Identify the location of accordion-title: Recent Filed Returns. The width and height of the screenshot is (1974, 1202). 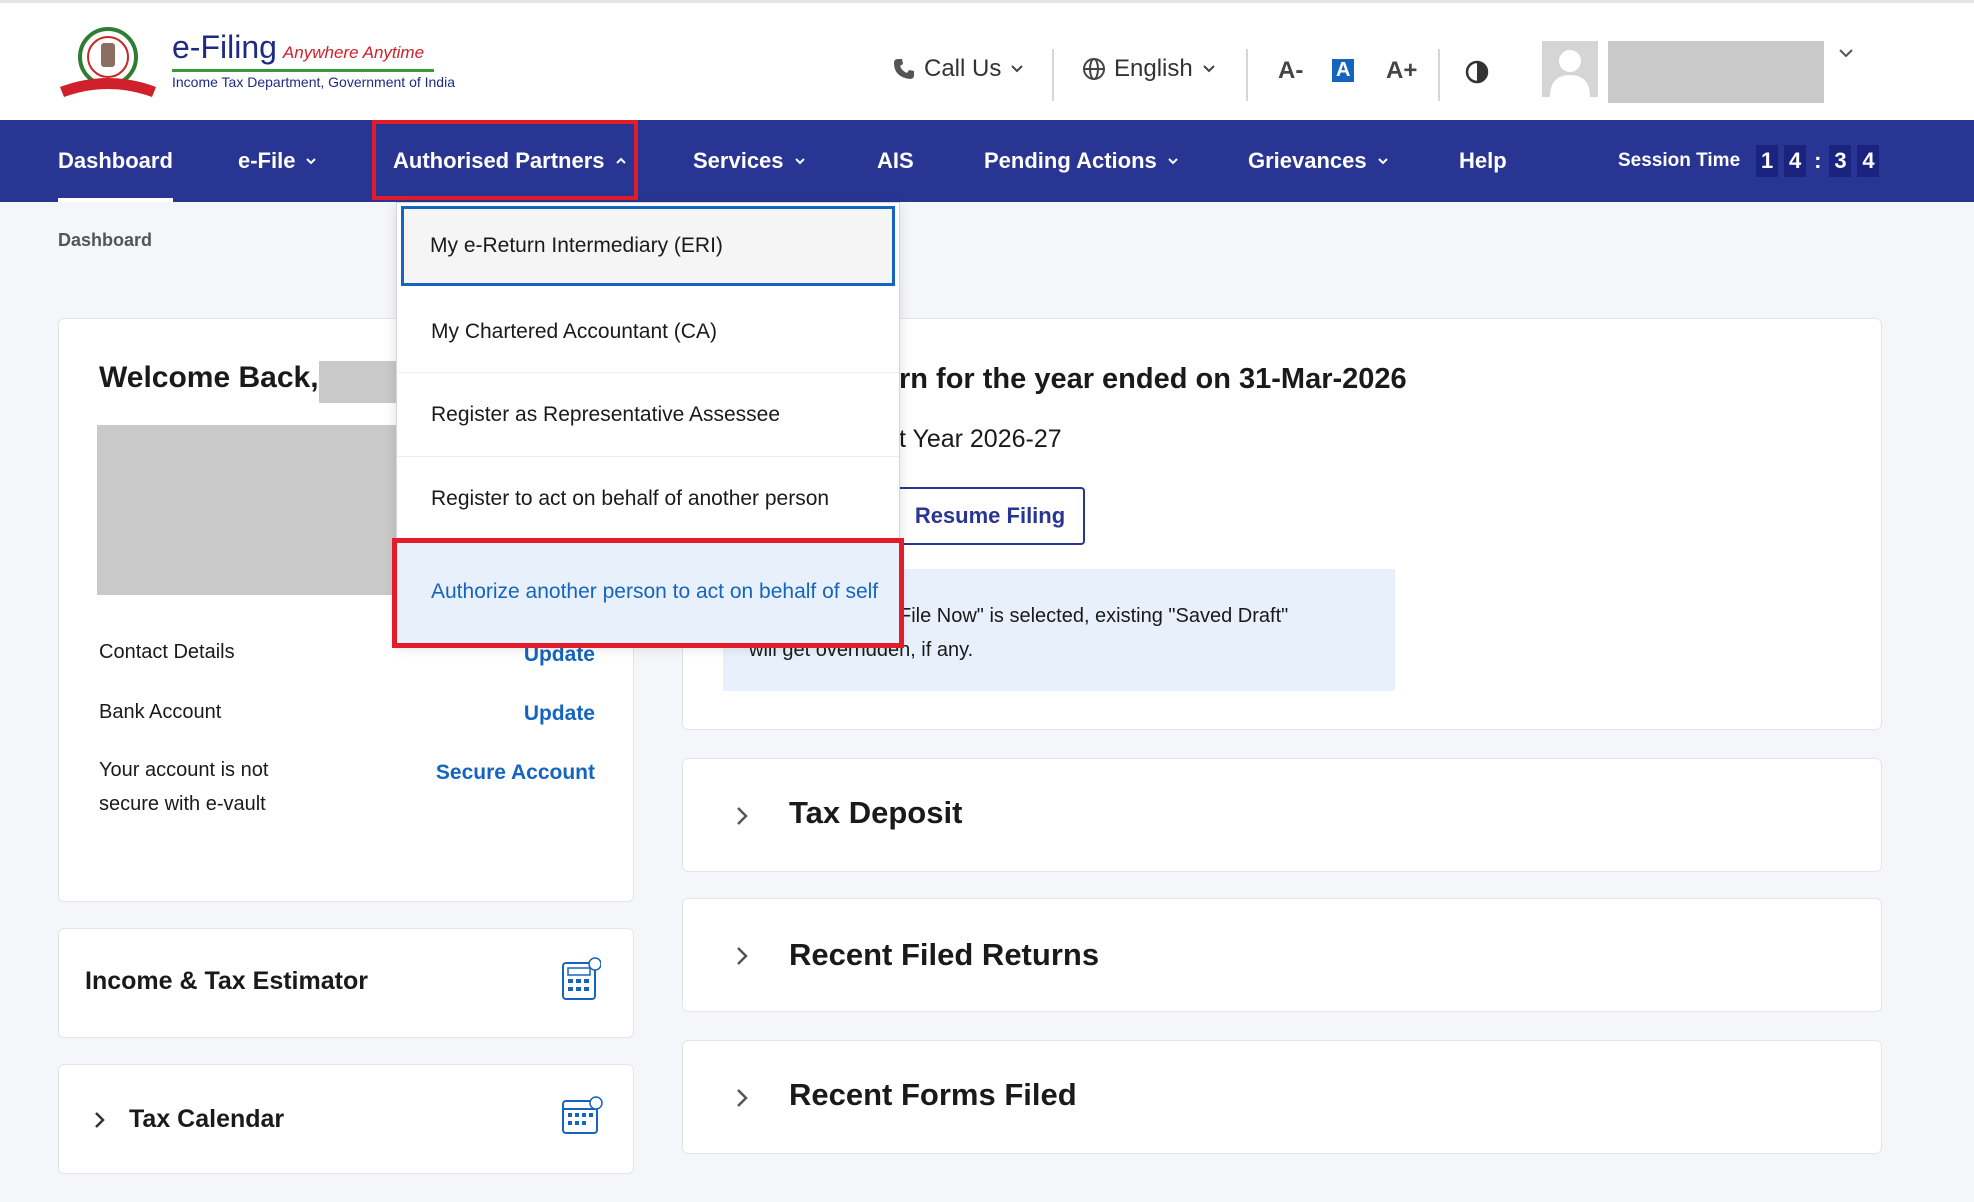
(944, 954).